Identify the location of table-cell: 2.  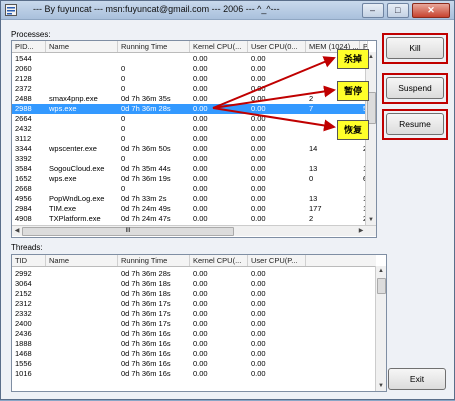
(311, 218).